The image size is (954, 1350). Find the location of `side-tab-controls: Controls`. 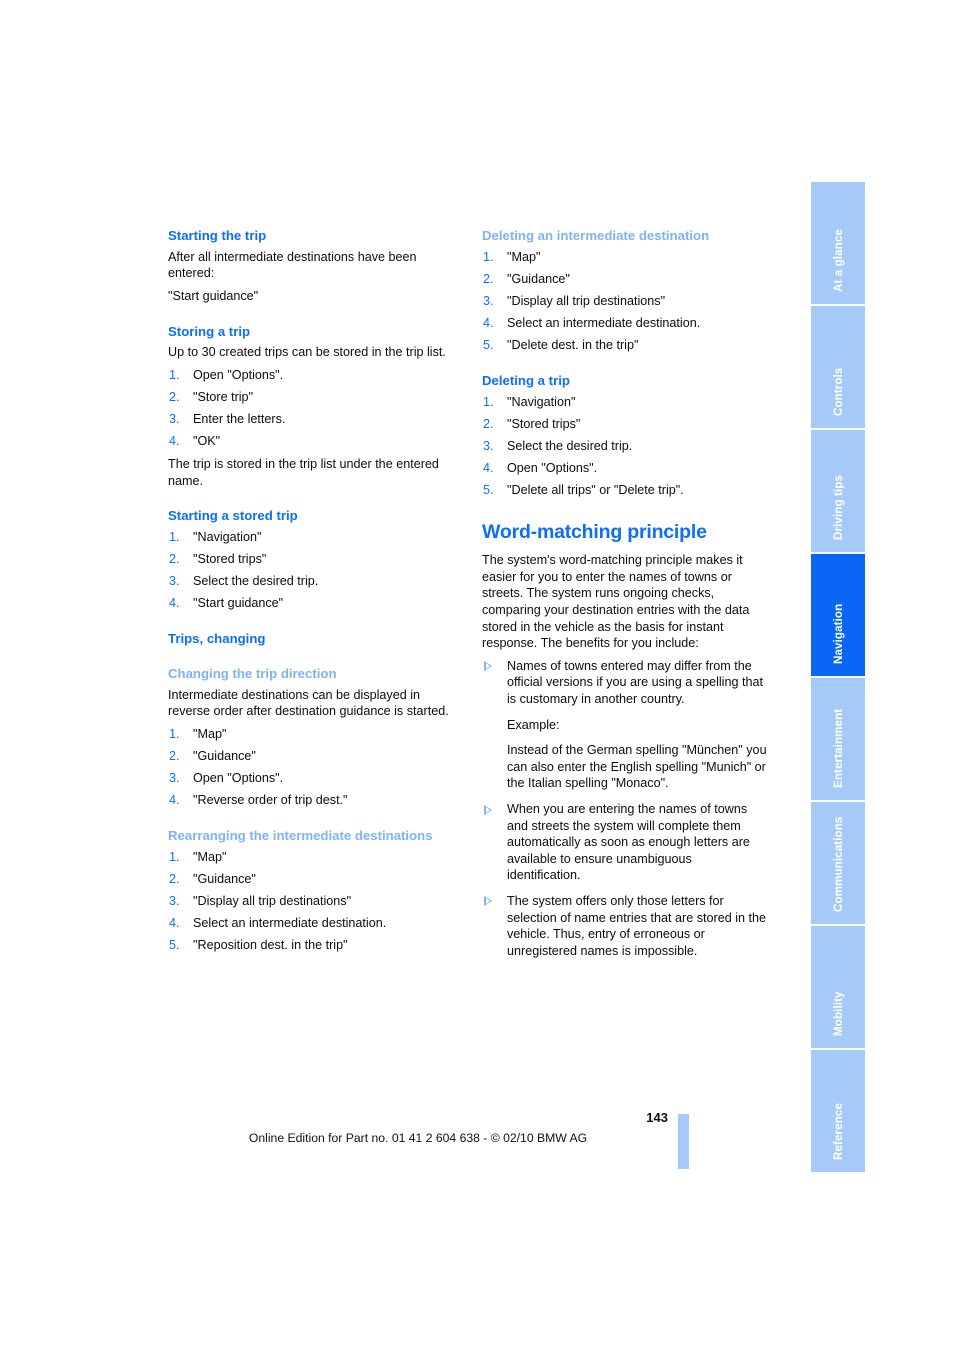

side-tab-controls: Controls is located at coordinates (838, 367).